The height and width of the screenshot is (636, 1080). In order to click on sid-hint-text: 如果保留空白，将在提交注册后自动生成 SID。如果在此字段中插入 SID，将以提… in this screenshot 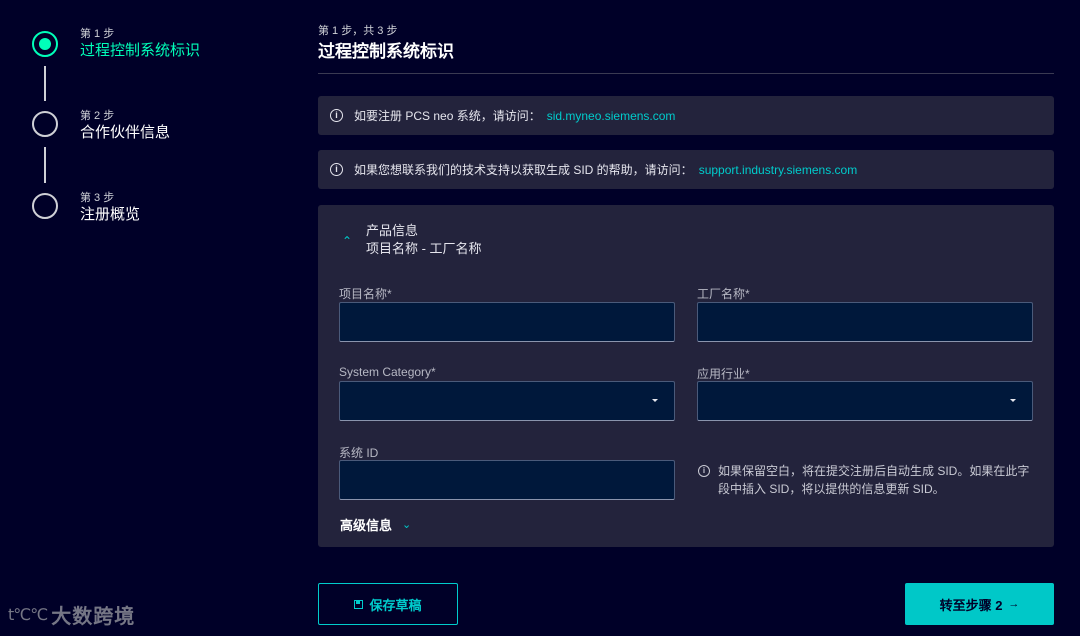, I will do `click(874, 480)`.